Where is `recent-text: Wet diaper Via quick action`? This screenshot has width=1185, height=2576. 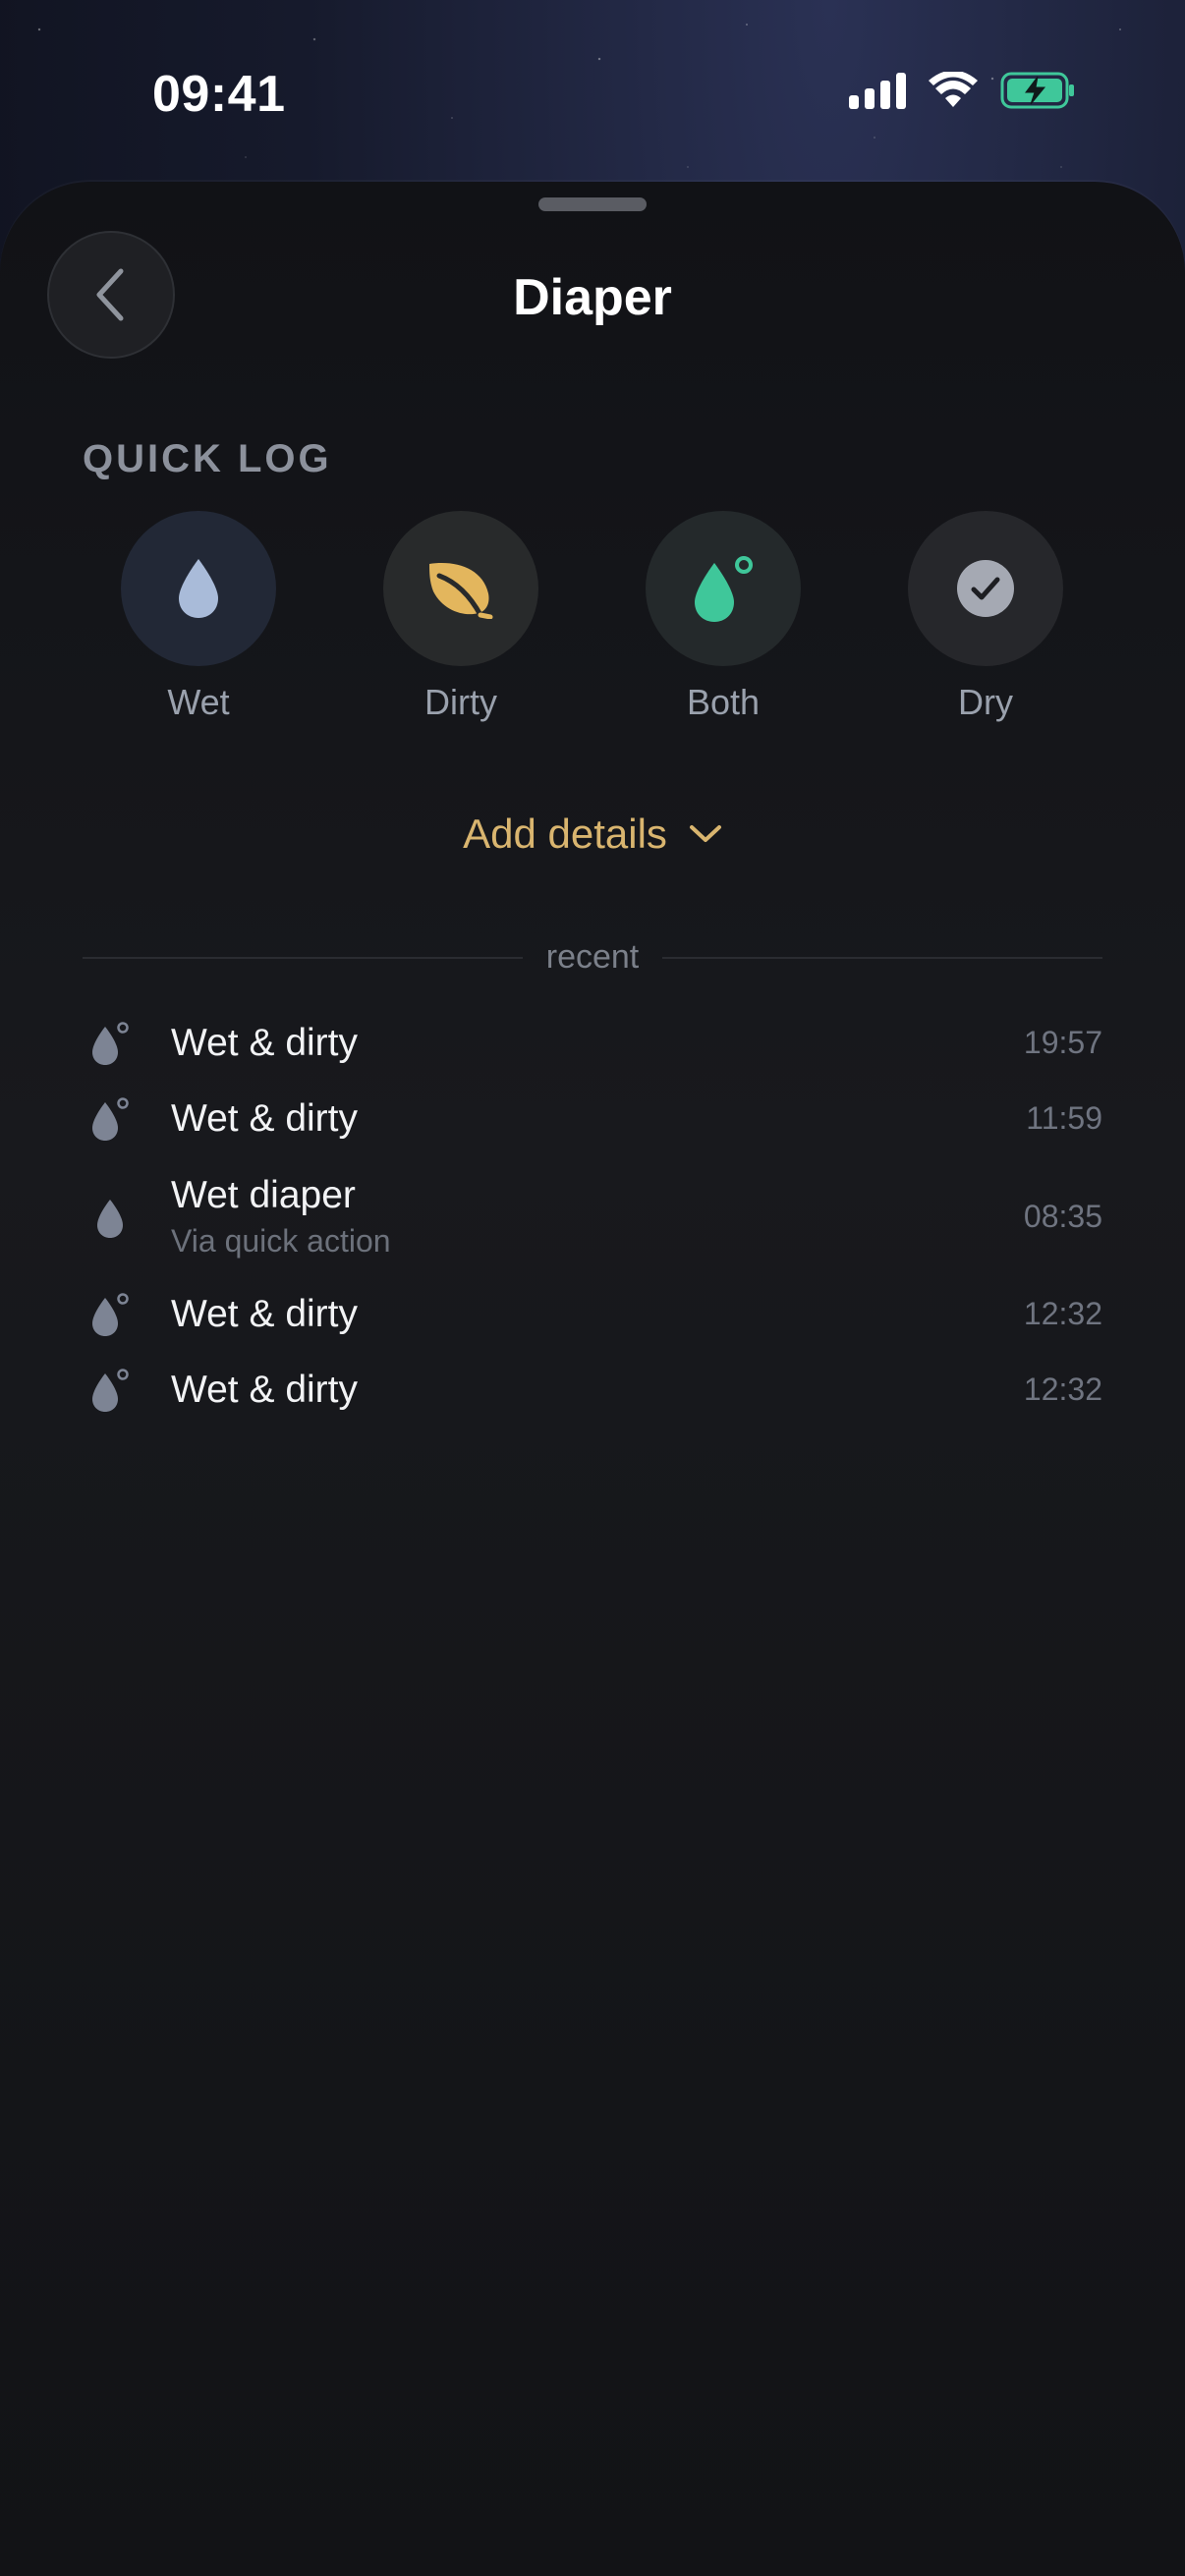
recent-text: Wet diaper Via quick action is located at coordinates (598, 1217).